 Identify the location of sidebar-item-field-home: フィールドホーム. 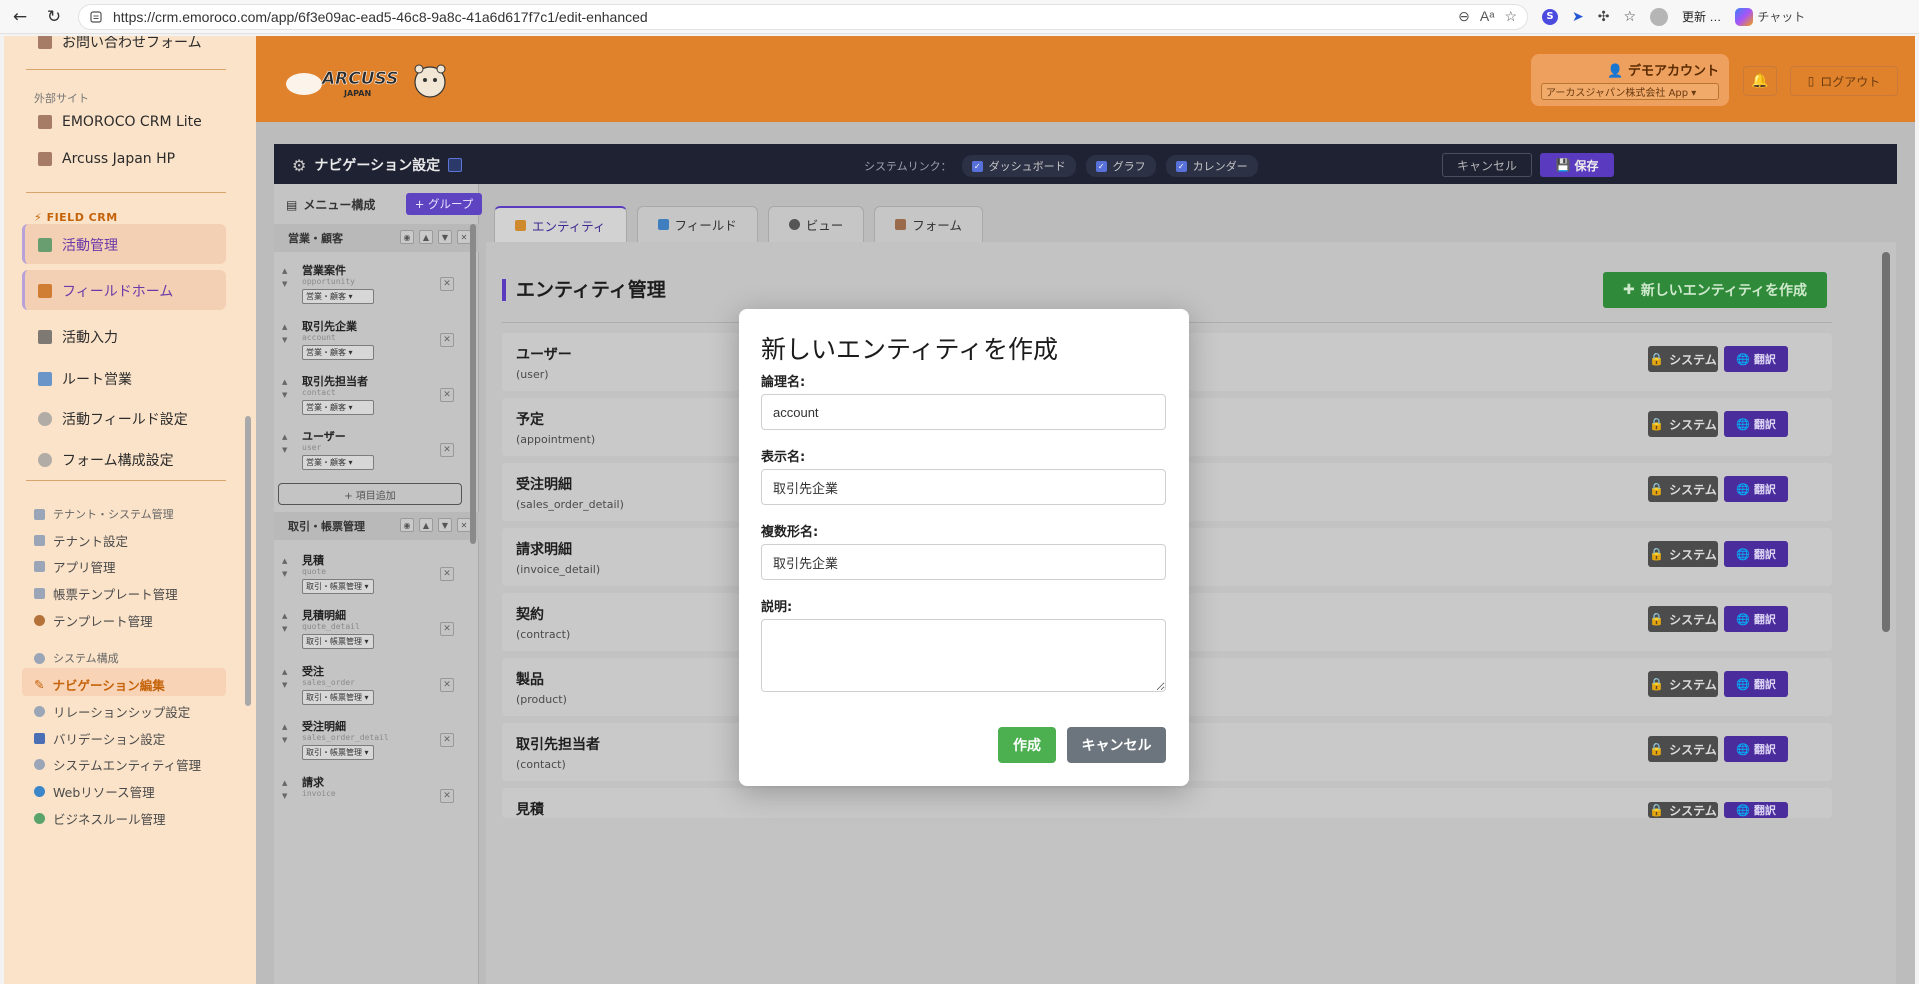
(105, 291).